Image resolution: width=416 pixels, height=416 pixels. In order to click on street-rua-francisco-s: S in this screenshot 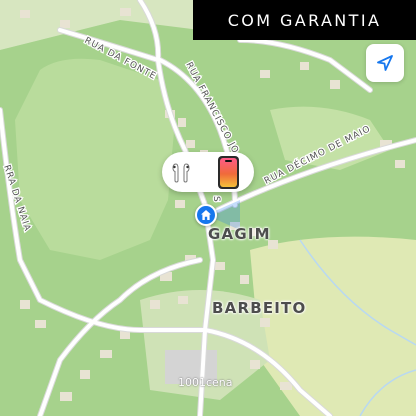, I will do `click(216, 199)`.